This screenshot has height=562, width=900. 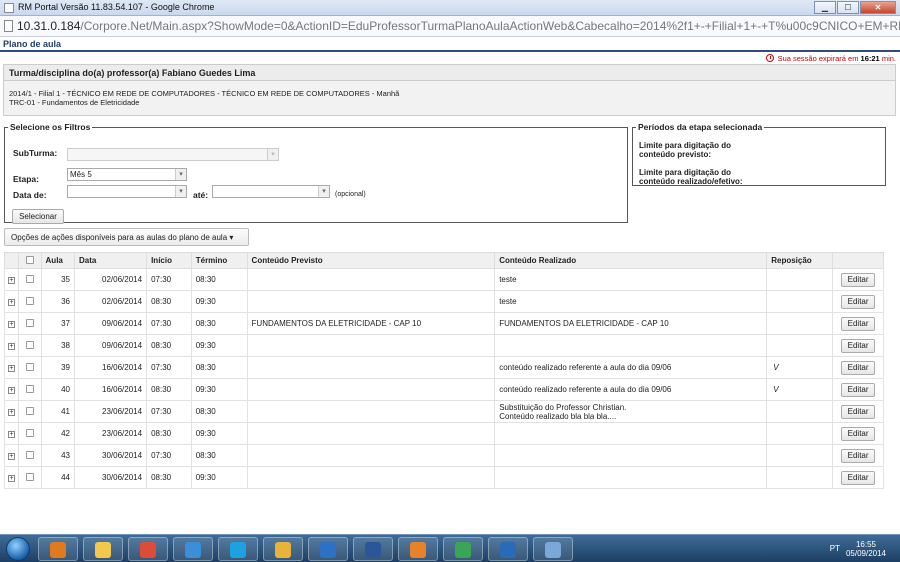 I want to click on data-cell: 23/06/2014, so click(x=111, y=433).